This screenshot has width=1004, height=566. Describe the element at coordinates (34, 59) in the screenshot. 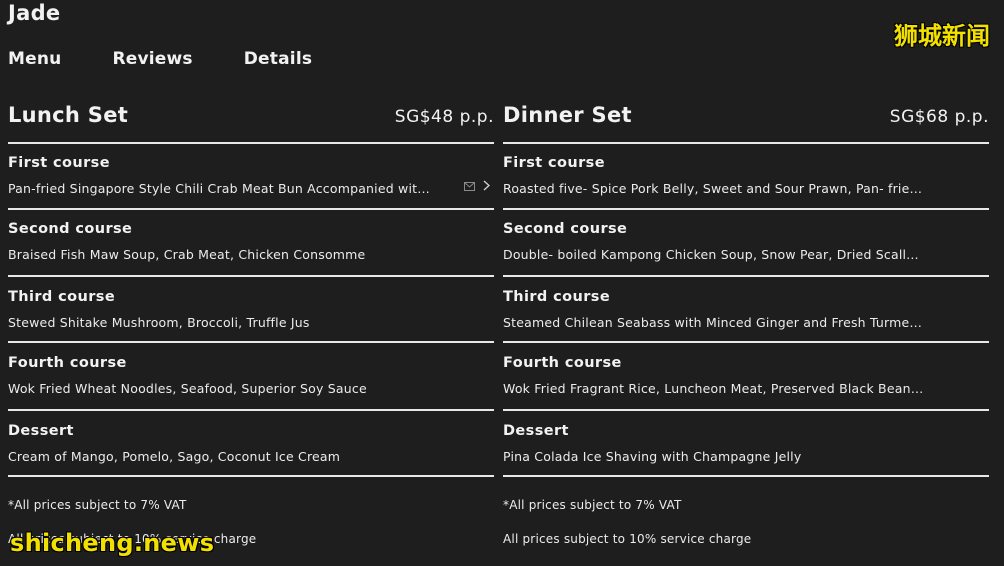

I see `tab-menu: Menu` at that location.